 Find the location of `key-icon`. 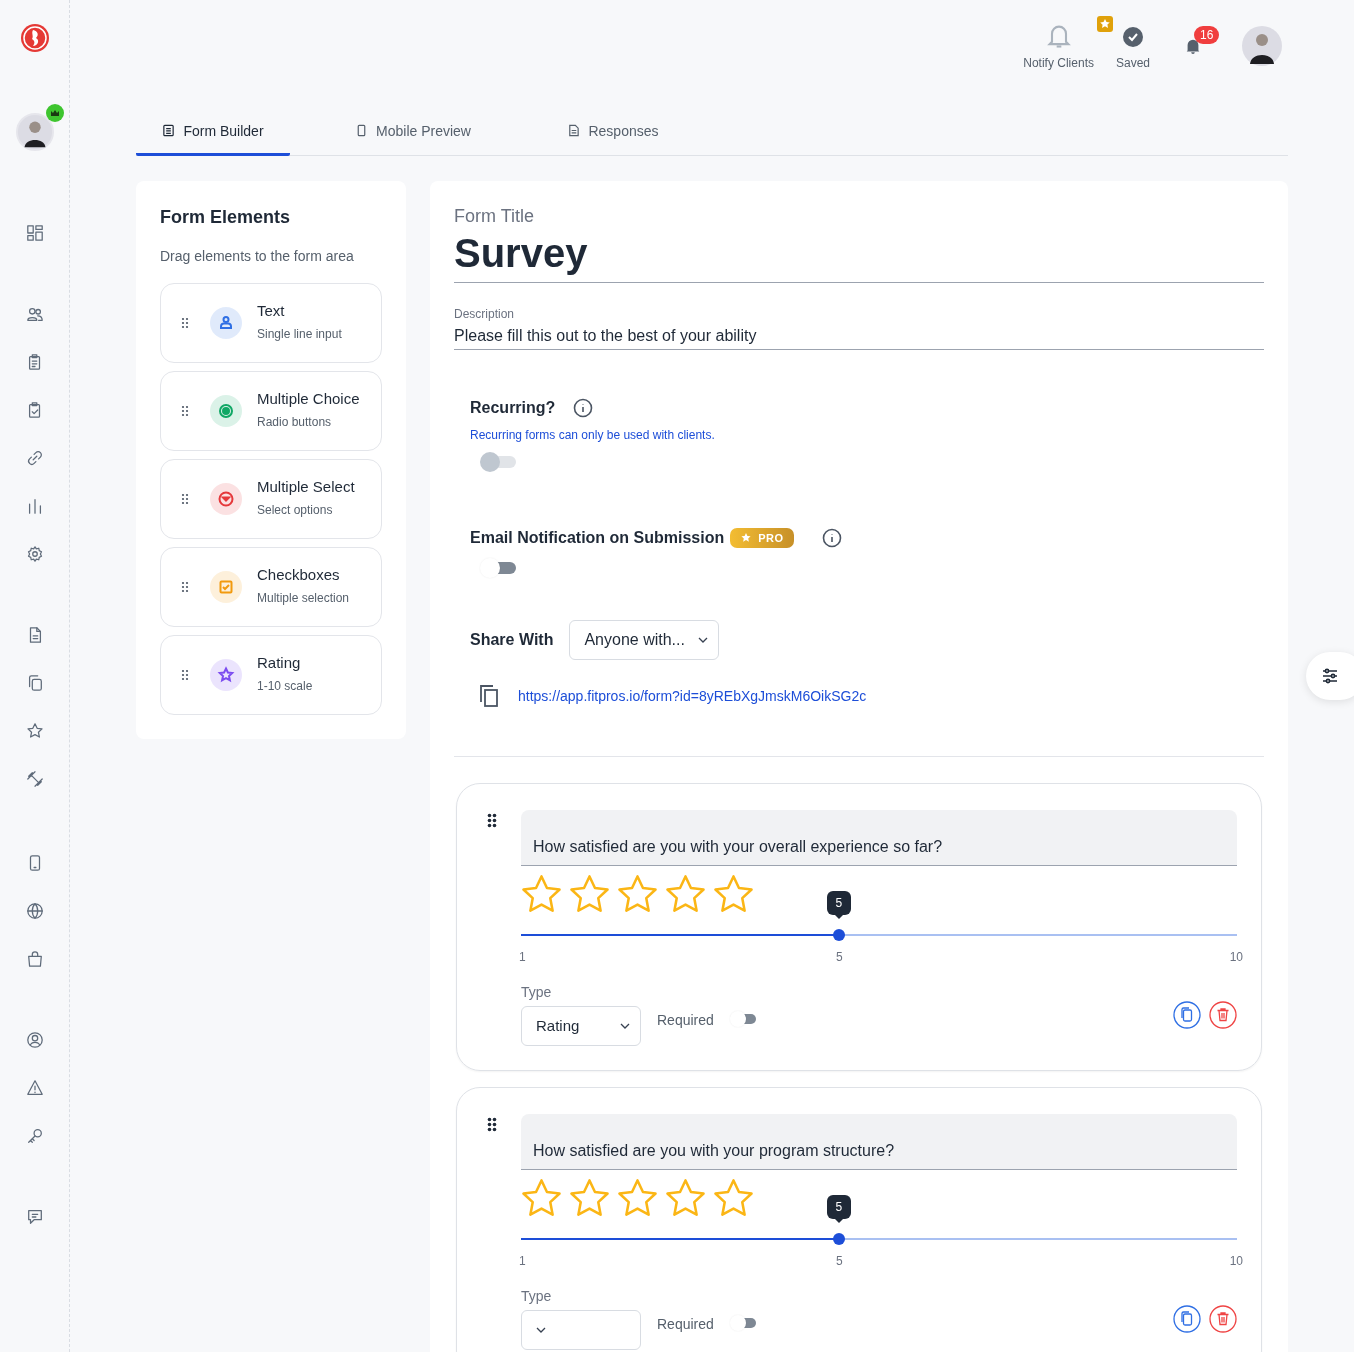

key-icon is located at coordinates (34, 1136).